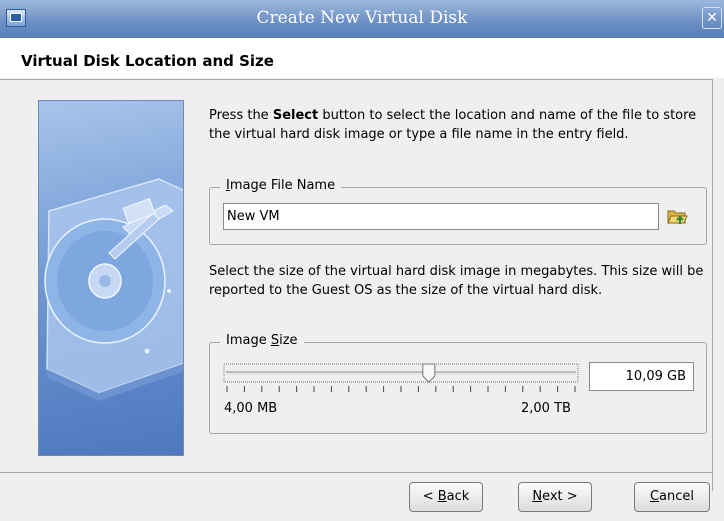  What do you see at coordinates (546, 408) in the screenshot?
I see `slider-max-label: 2,00 TB` at bounding box center [546, 408].